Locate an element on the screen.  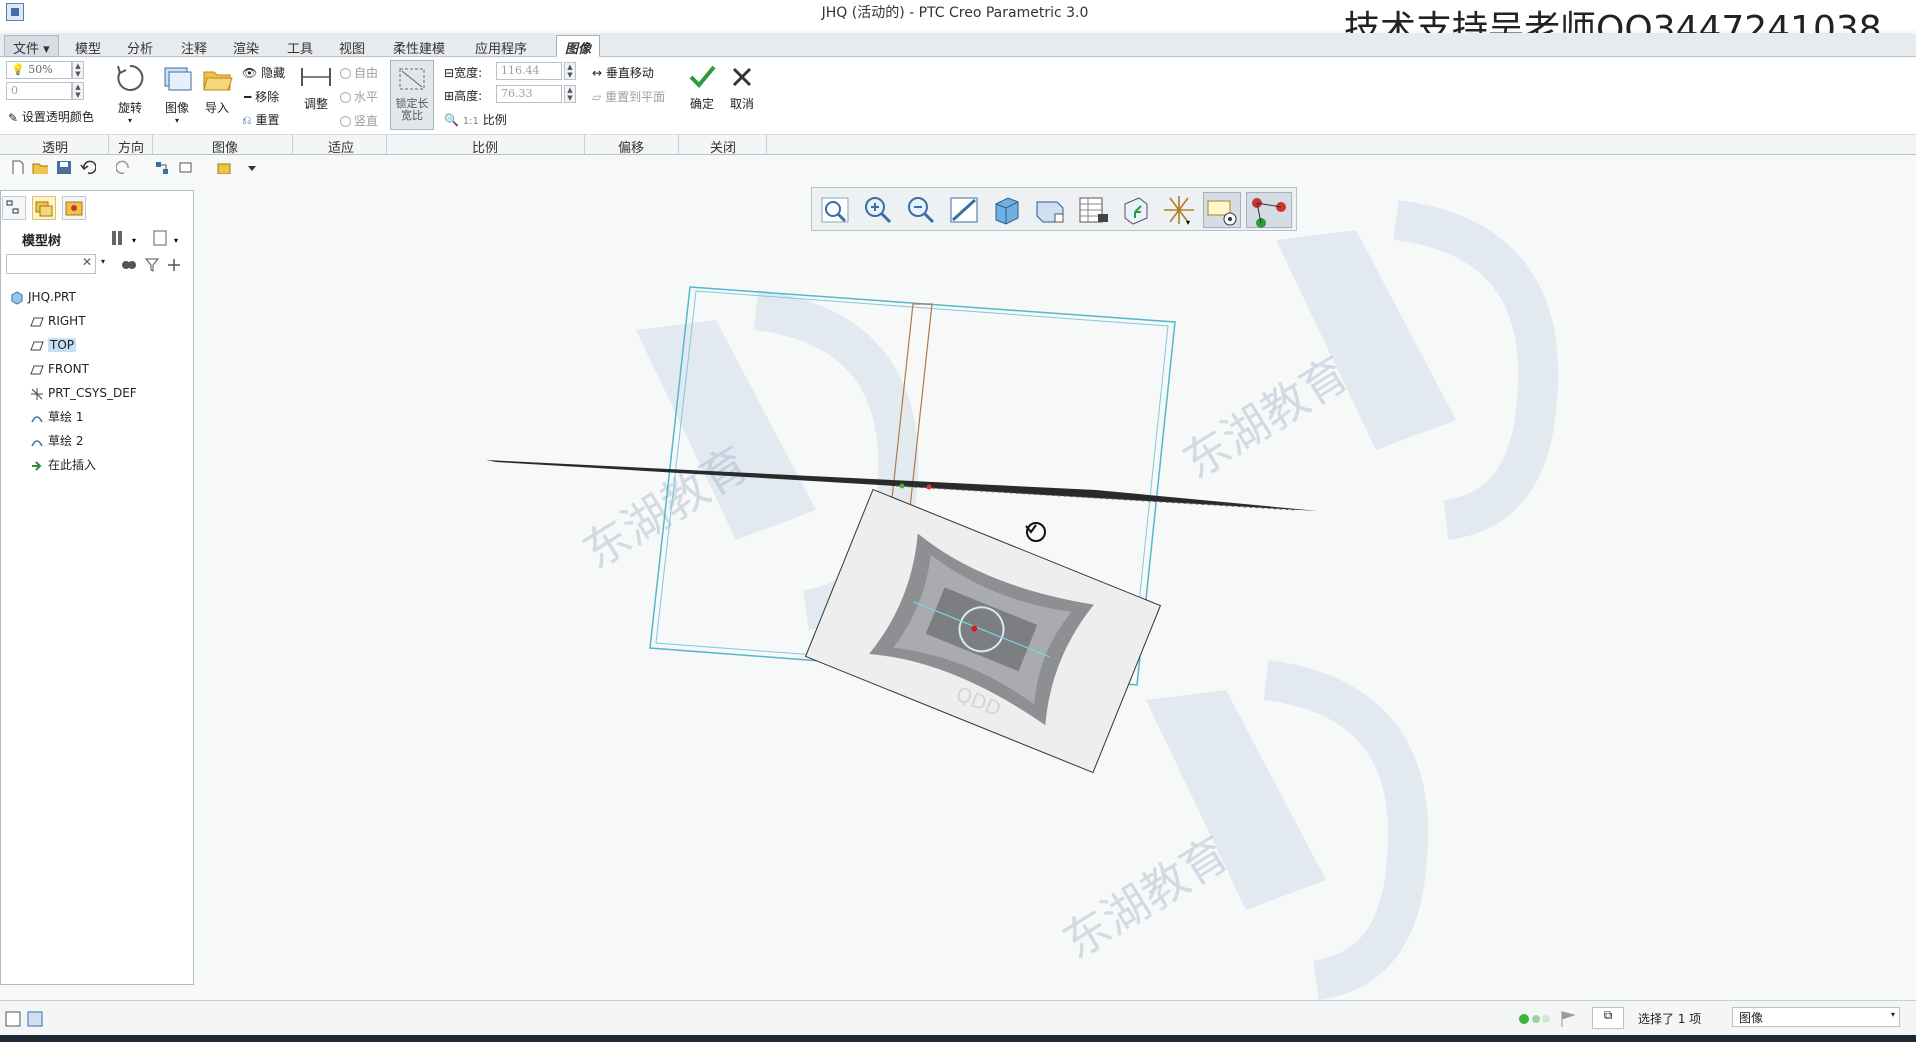
minus-icon: ━ is located at coordinates (248, 97).